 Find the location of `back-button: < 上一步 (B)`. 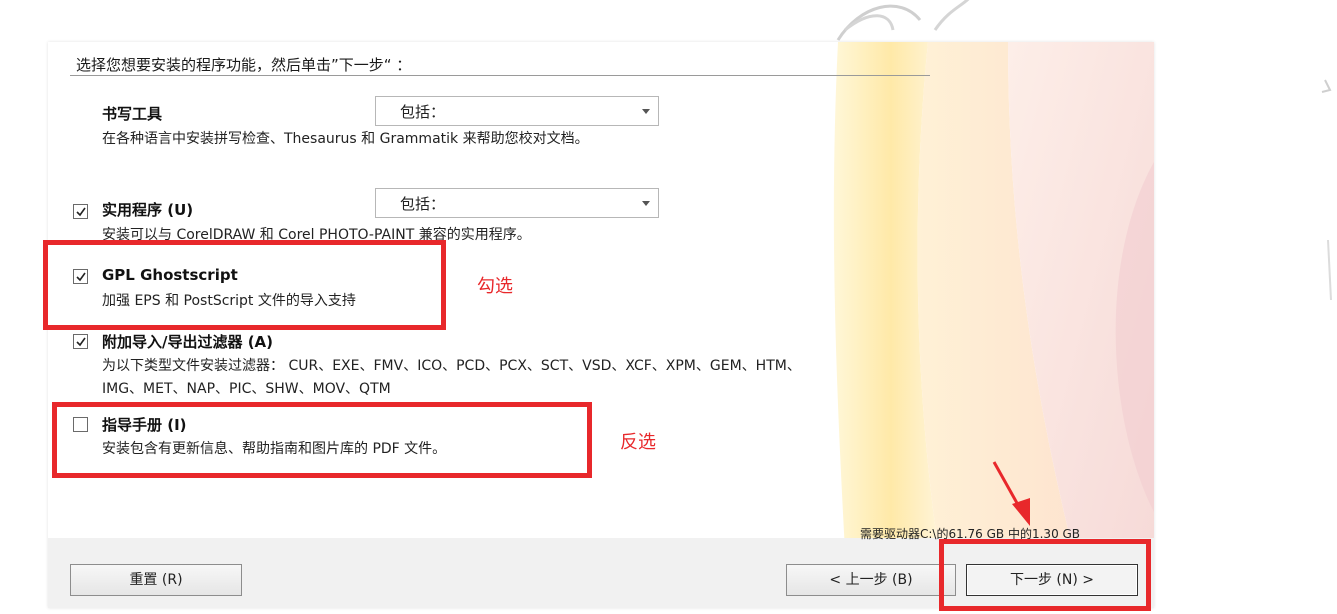

back-button: < 上一步 (B) is located at coordinates (871, 580).